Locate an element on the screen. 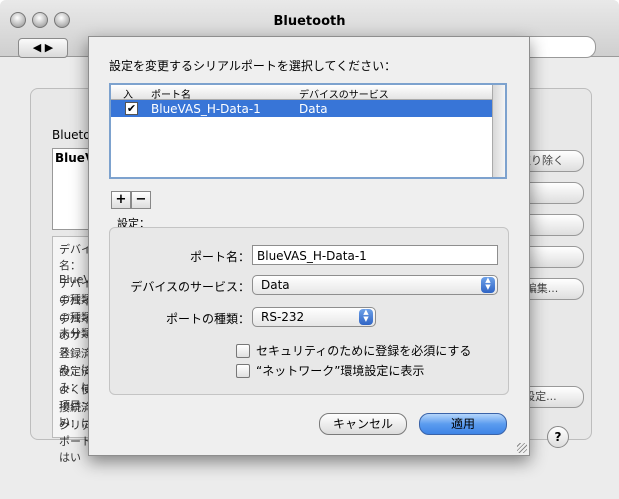  device-service-label: デバイスのサービス： is located at coordinates (190, 287).